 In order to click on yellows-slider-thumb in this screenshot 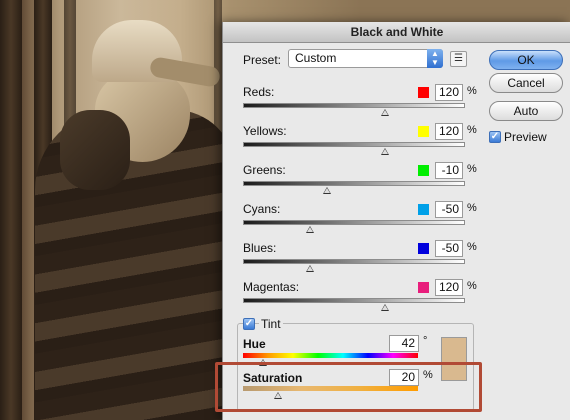, I will do `click(385, 151)`.